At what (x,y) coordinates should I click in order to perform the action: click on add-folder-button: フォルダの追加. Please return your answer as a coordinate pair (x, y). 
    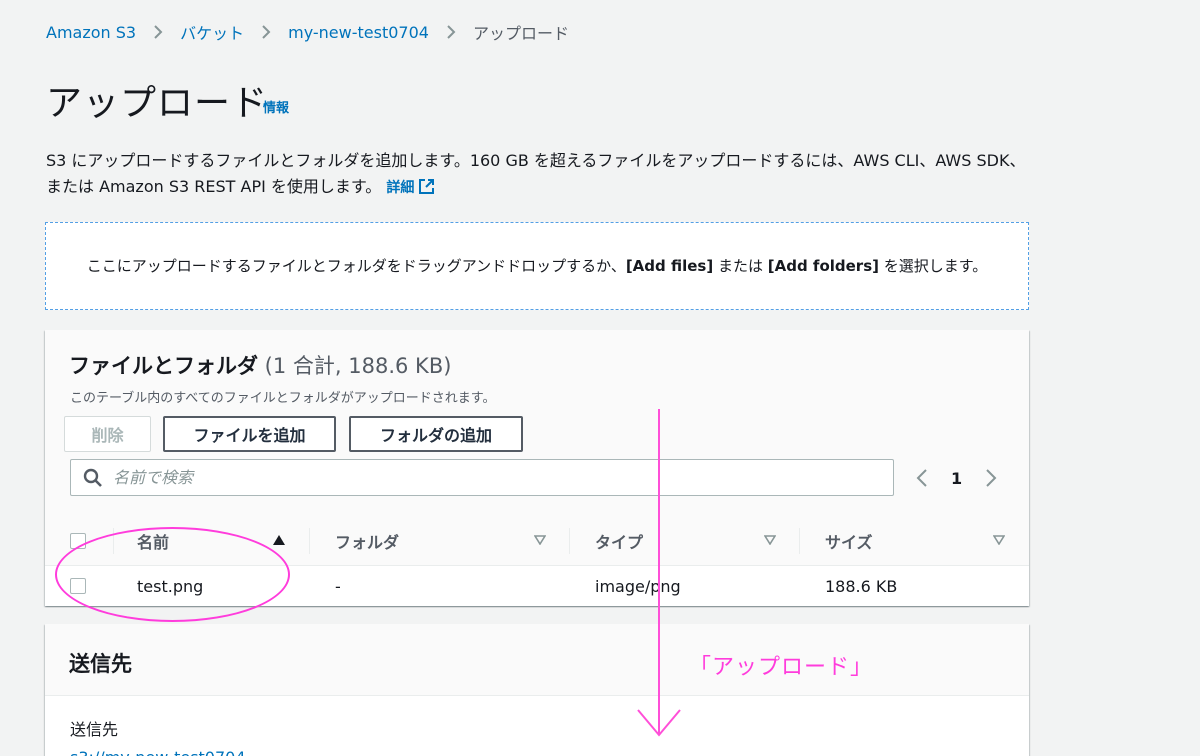
    Looking at the image, I should click on (436, 434).